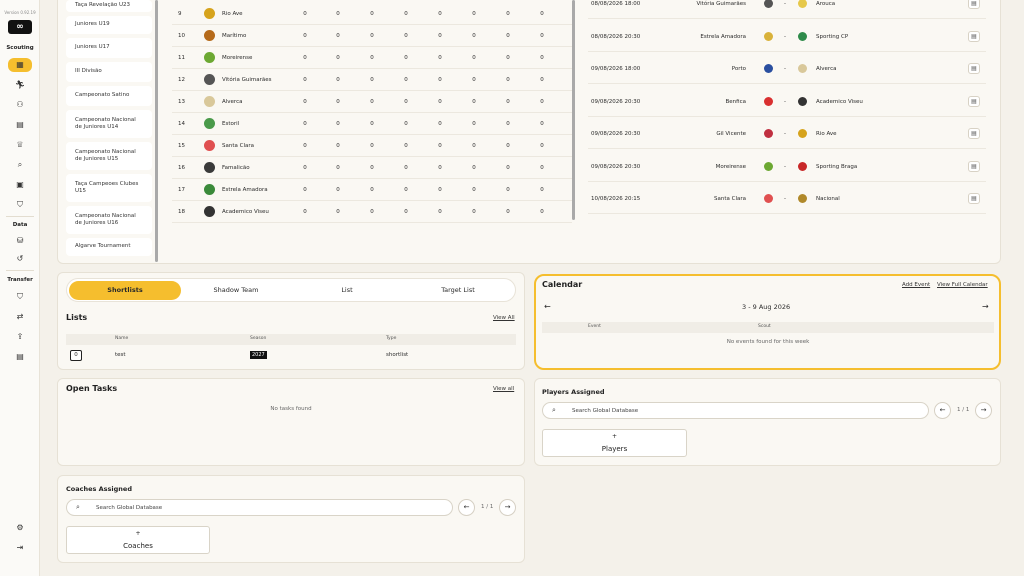 This screenshot has width=1024, height=576. What do you see at coordinates (504, 318) in the screenshot?
I see `lists-view-all-link: View All` at bounding box center [504, 318].